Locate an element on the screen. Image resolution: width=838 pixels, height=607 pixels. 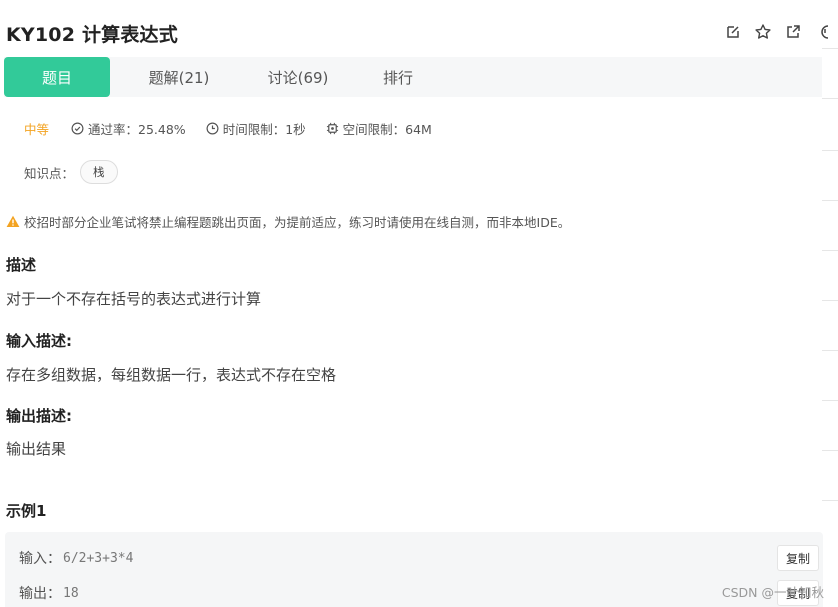
check-circle-icon is located at coordinates (77, 128).